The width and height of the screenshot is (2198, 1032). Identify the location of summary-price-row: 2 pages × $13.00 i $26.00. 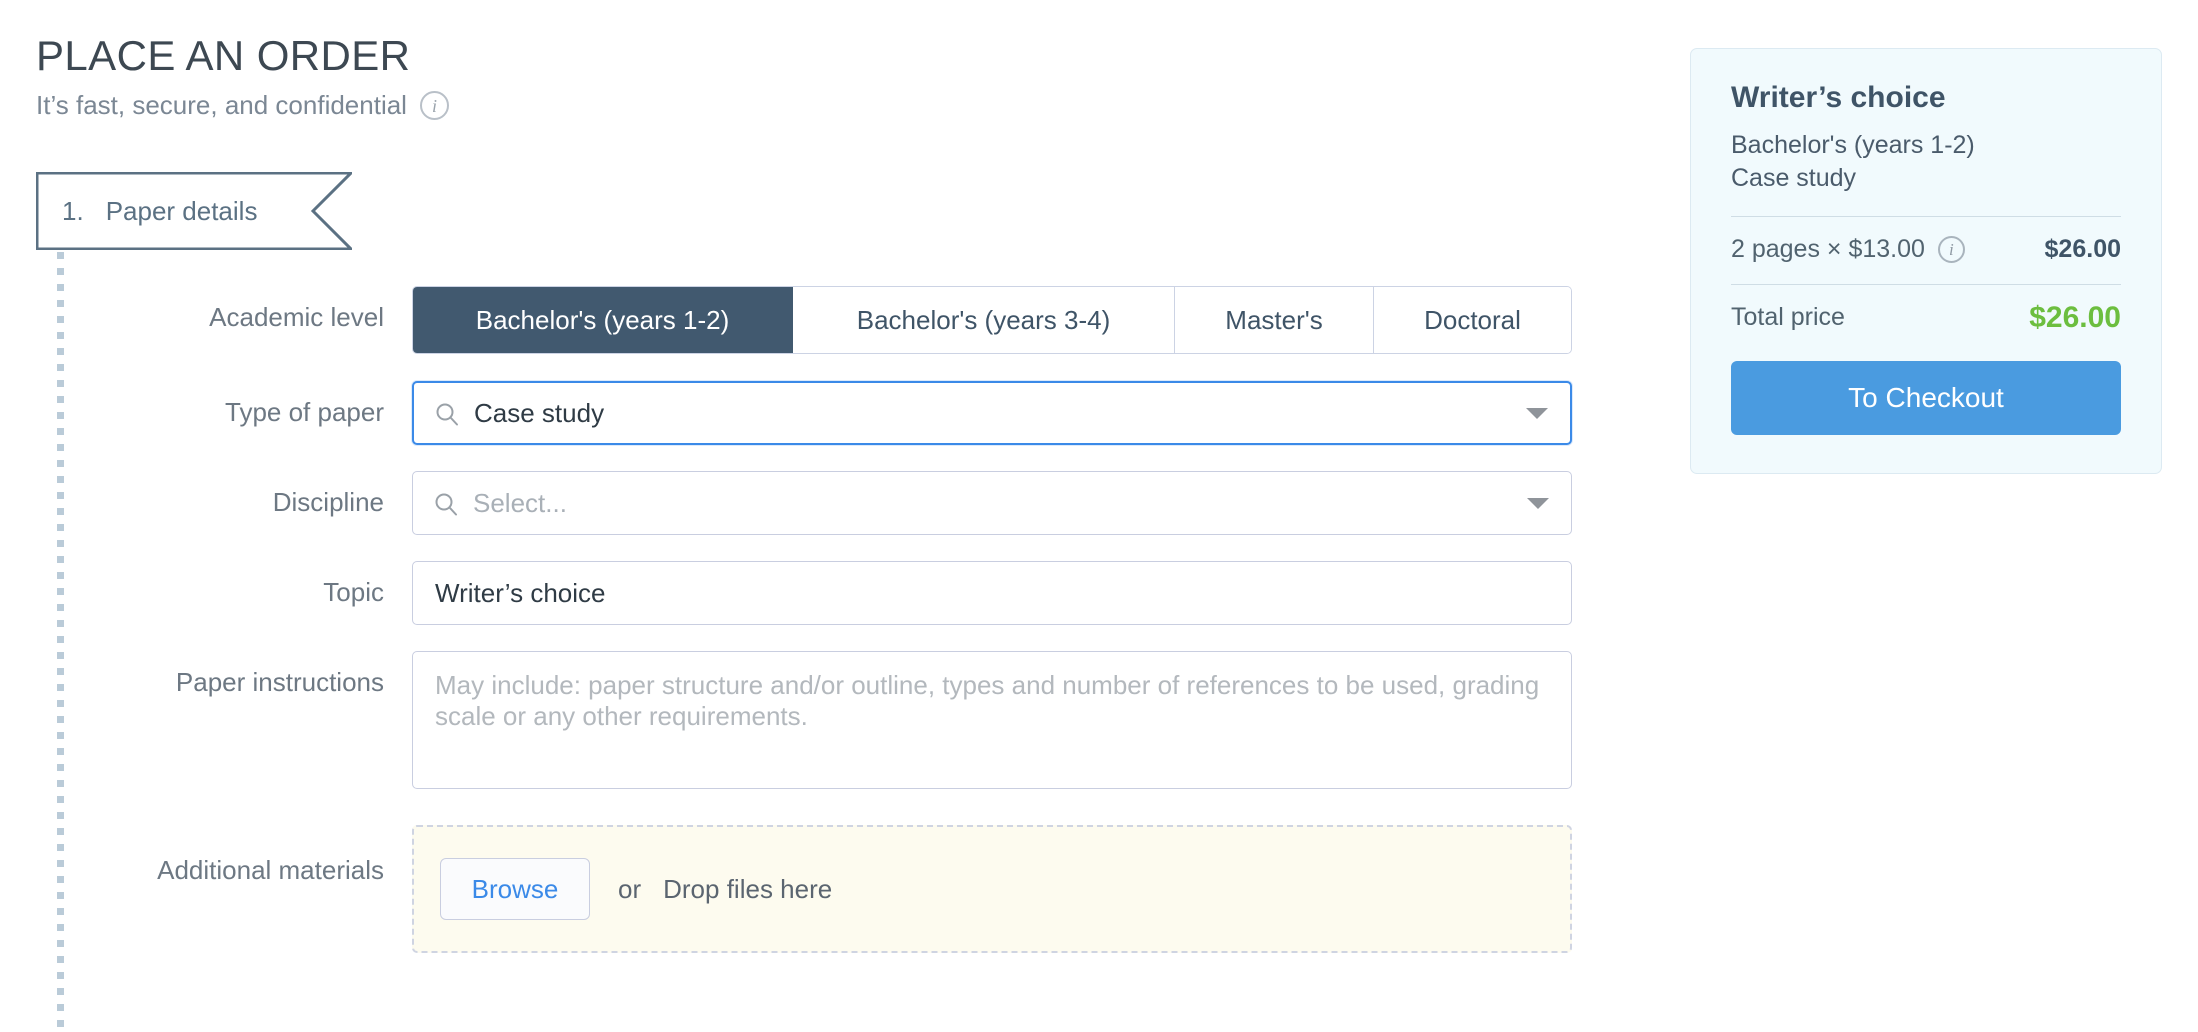
(1926, 240).